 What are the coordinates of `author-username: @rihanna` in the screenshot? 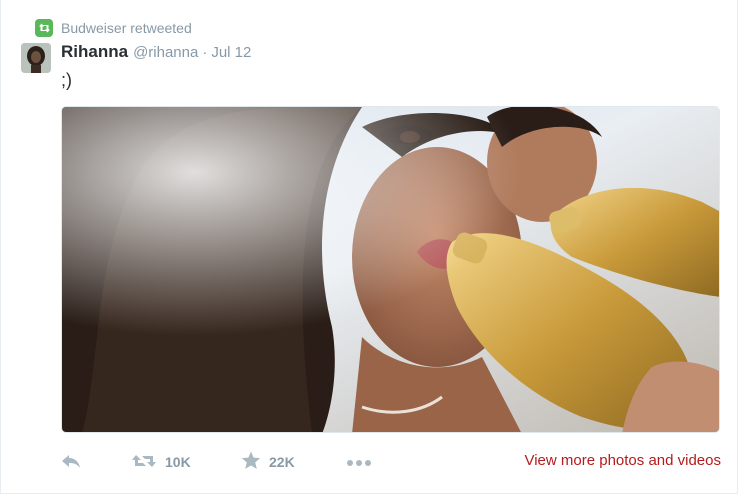 It's located at (165, 52).